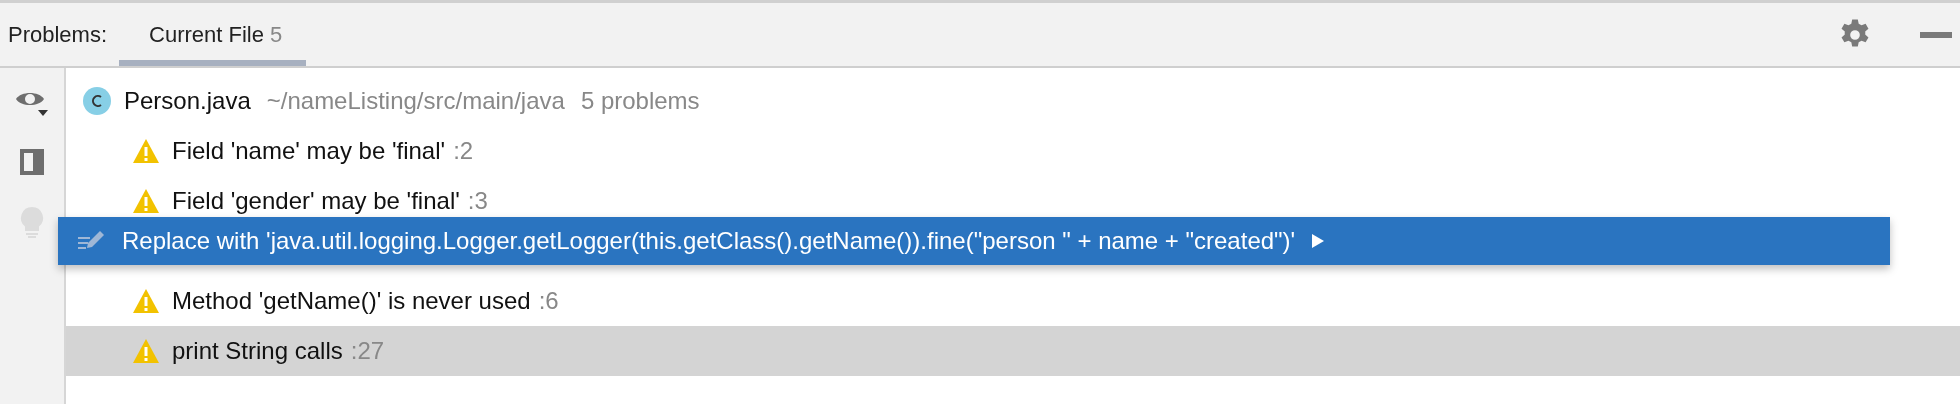  I want to click on submenu-arrow-icon, so click(1318, 241).